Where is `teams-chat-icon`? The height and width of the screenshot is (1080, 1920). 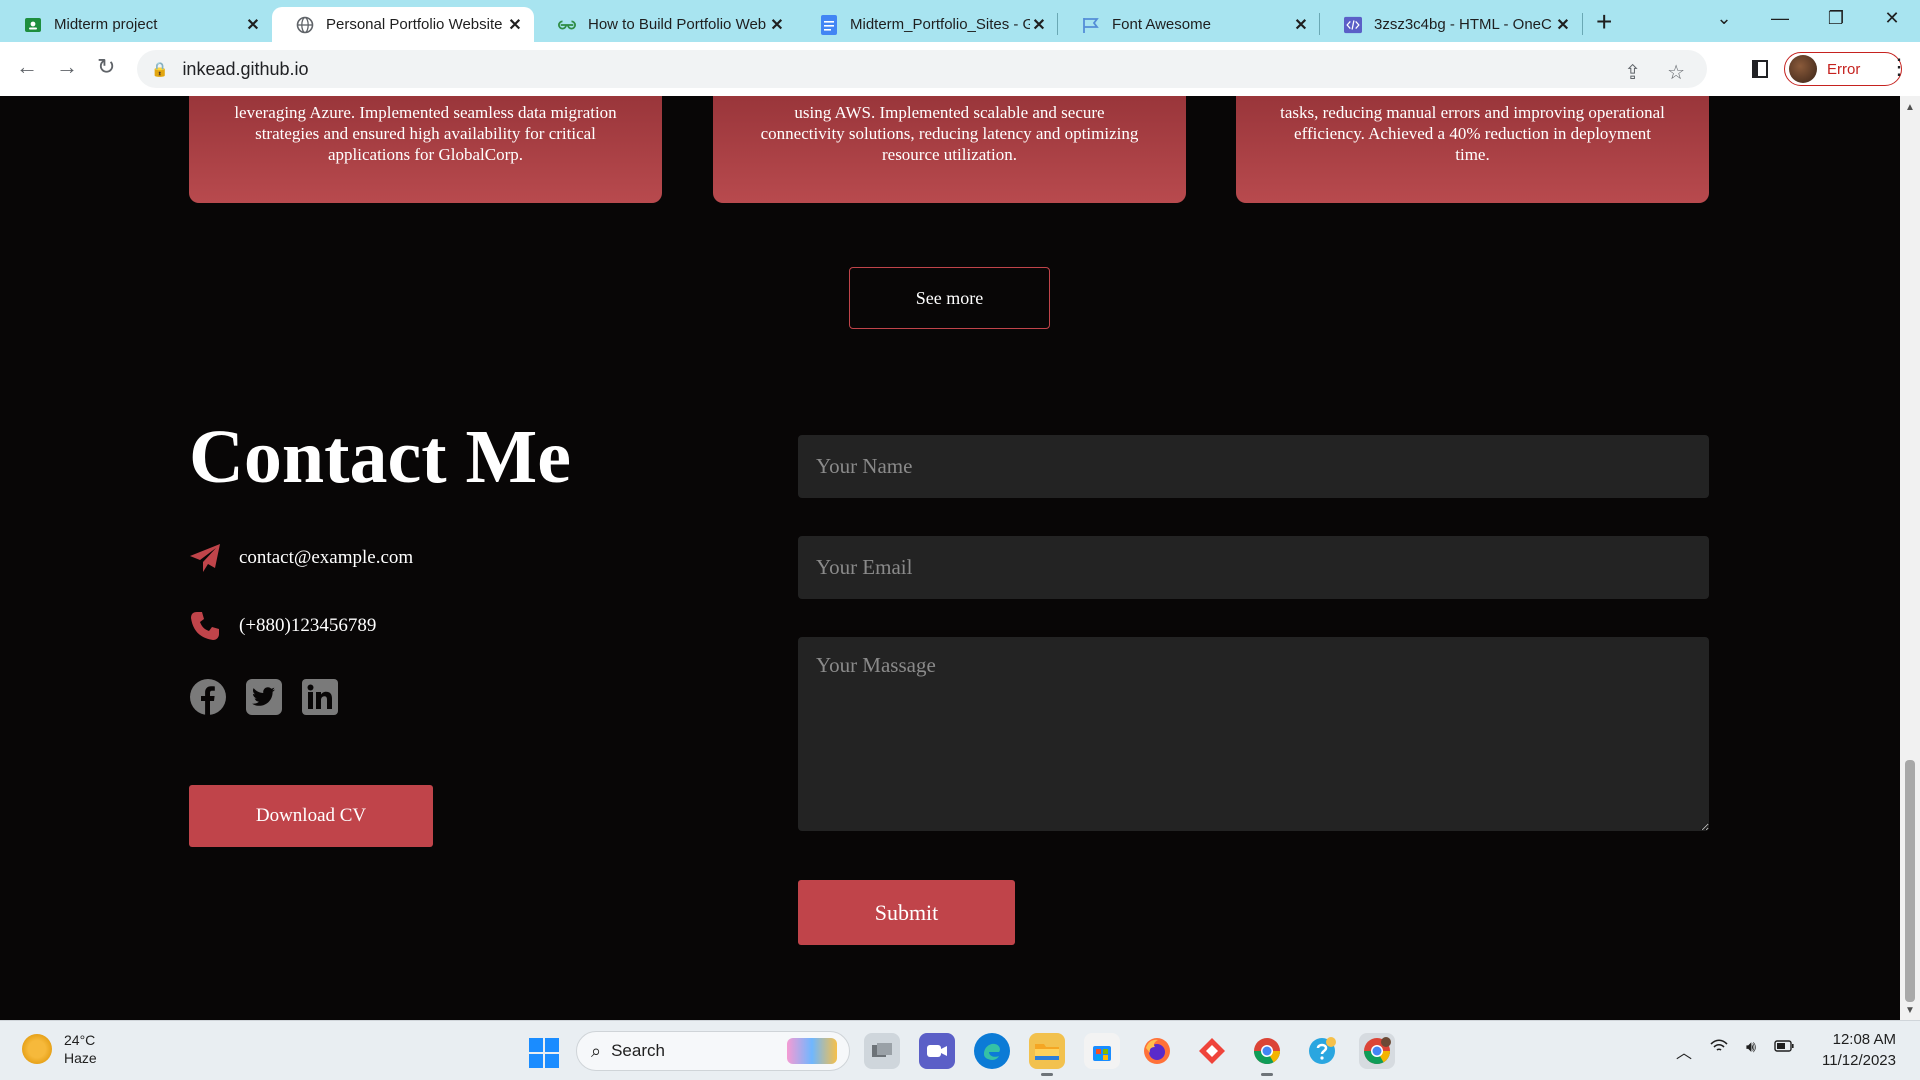
teams-chat-icon is located at coordinates (937, 1051).